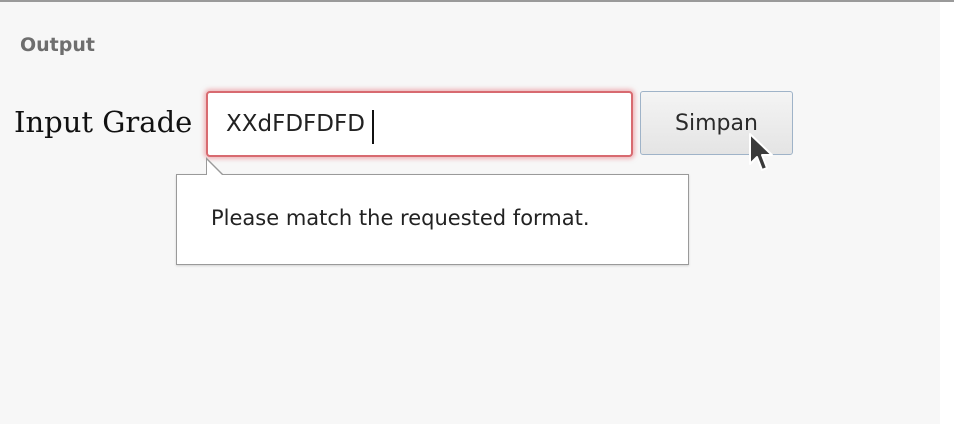 This screenshot has width=954, height=424. I want to click on validation-tooltip: Please match the requested format., so click(432, 219).